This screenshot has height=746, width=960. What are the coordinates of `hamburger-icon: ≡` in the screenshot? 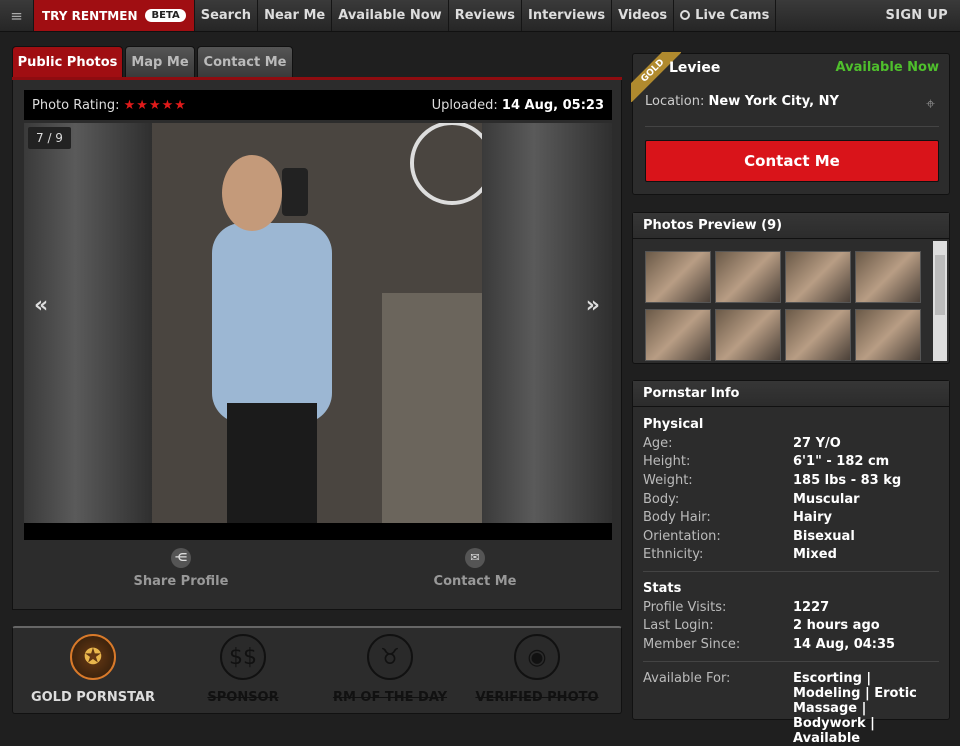 It's located at (17, 15).